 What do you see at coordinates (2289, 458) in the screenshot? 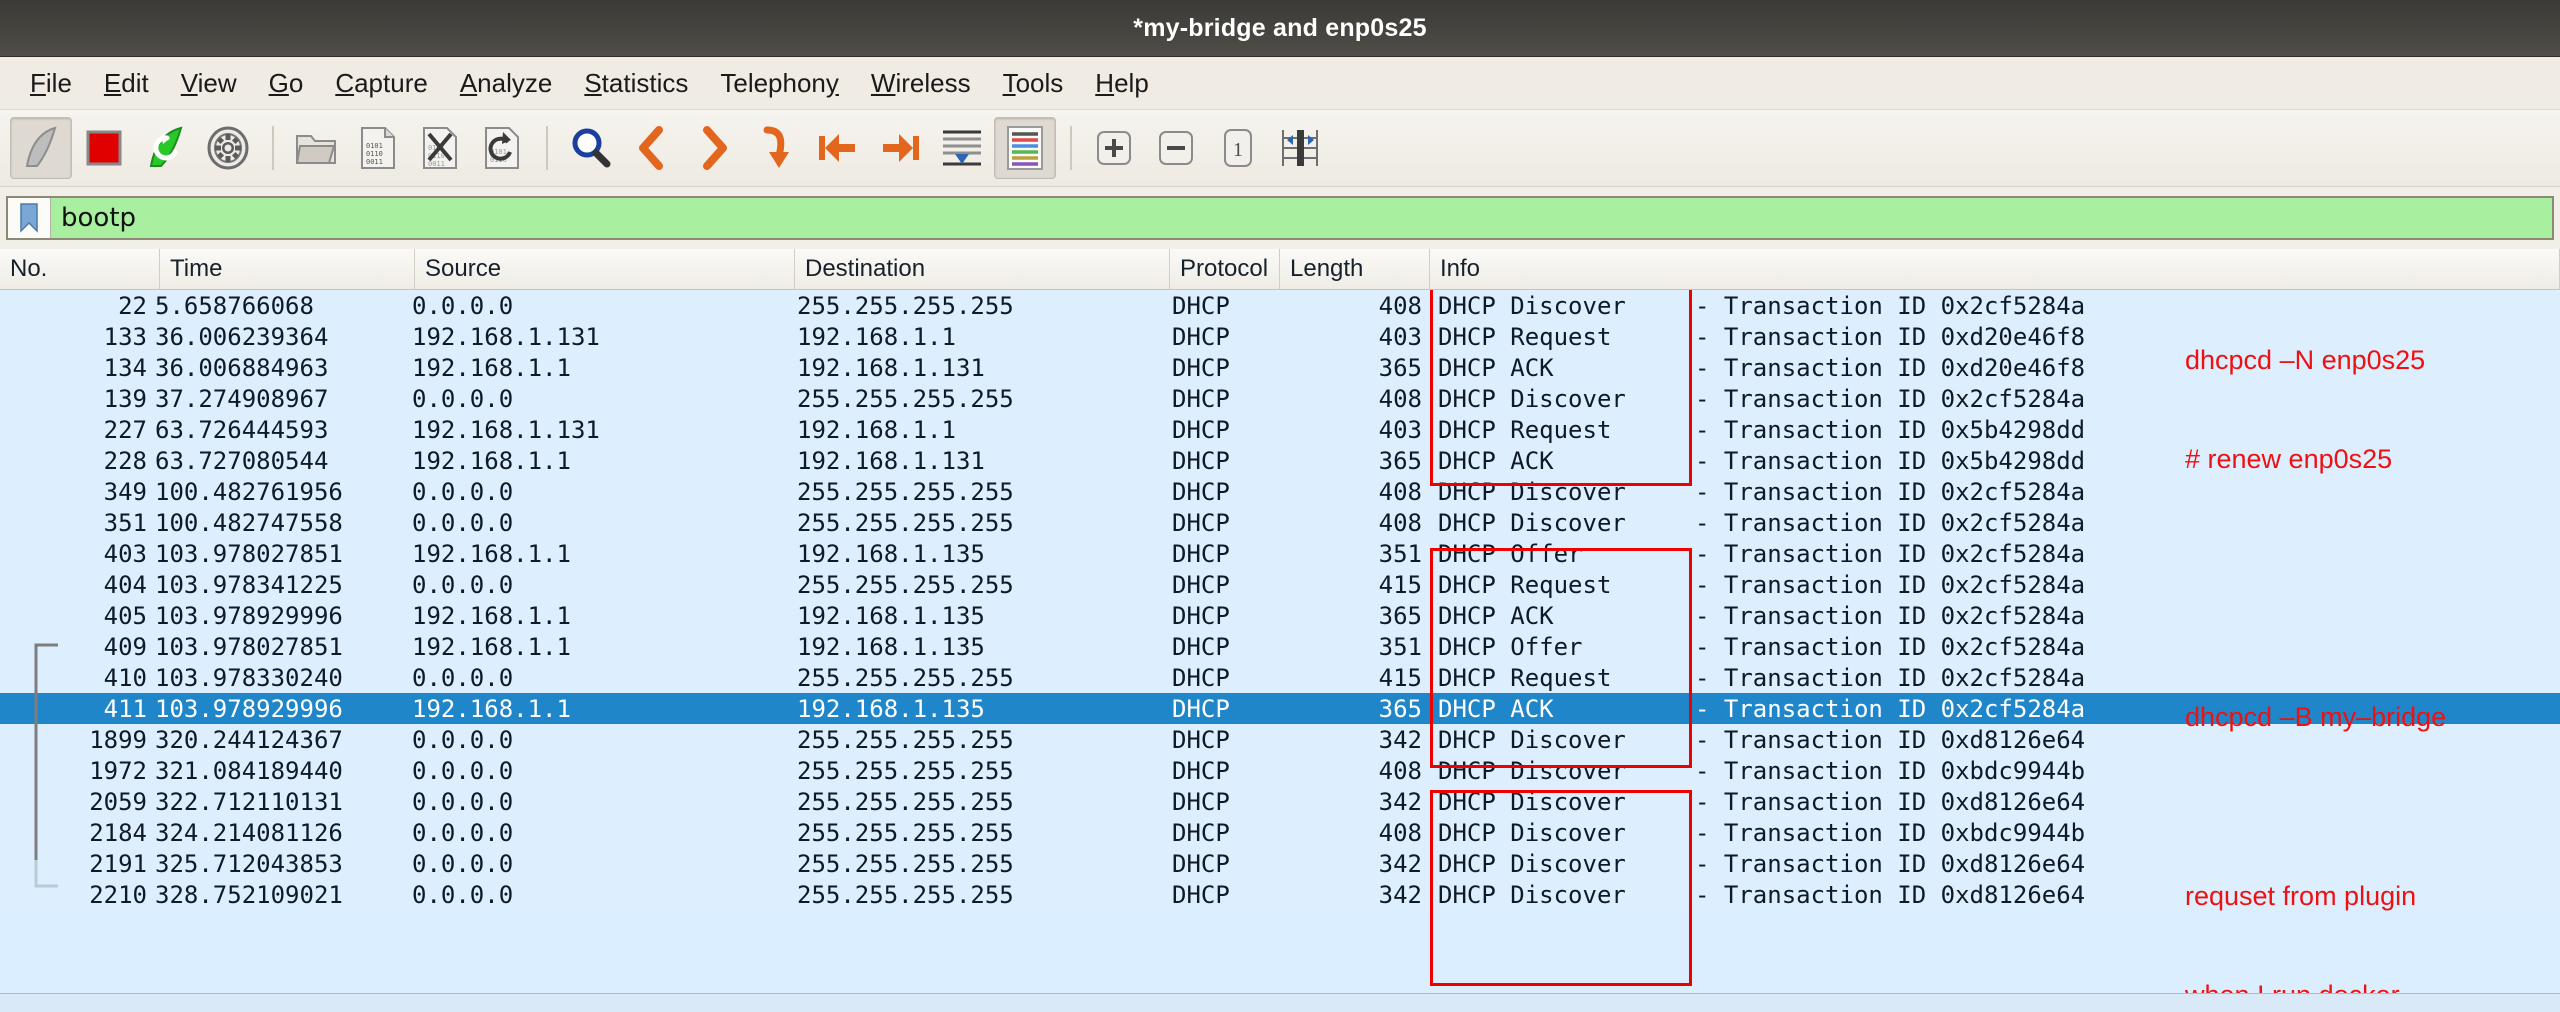
I see `note-renew-line2: # renew enp0s25` at bounding box center [2289, 458].